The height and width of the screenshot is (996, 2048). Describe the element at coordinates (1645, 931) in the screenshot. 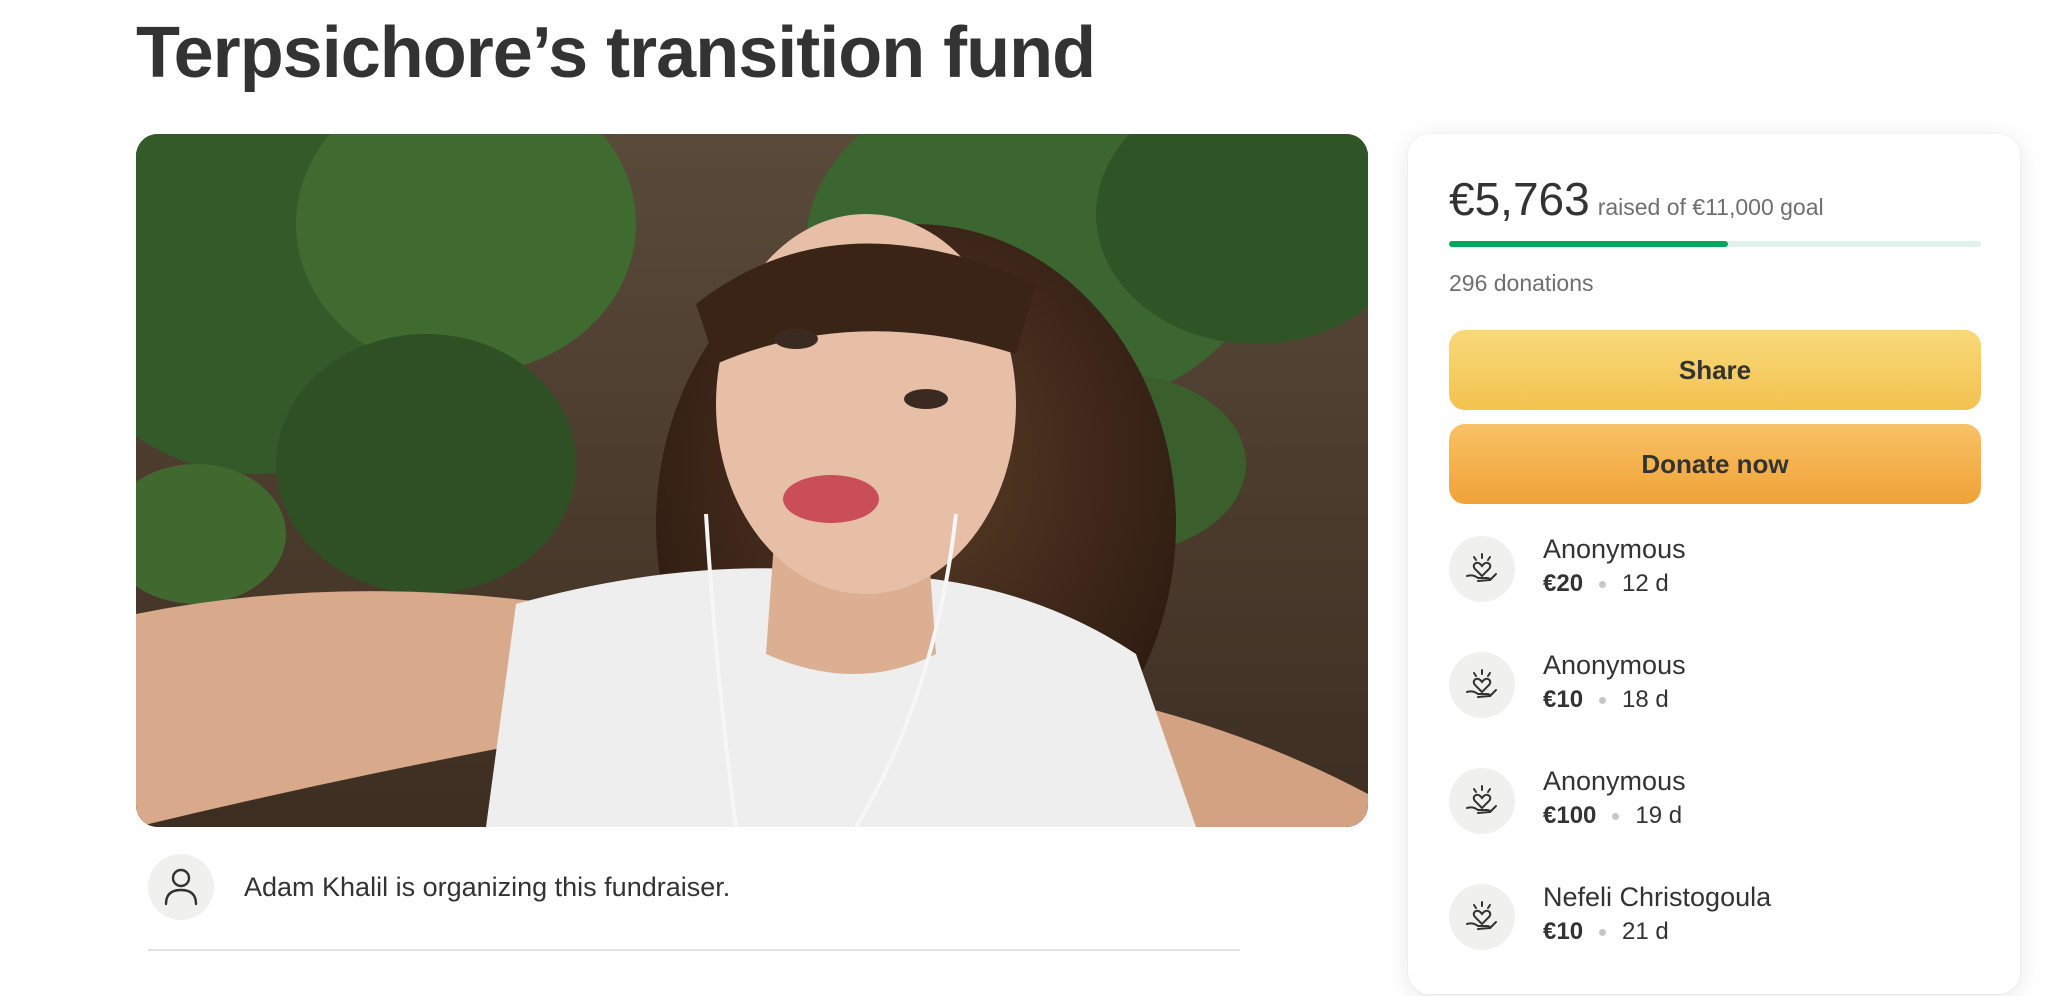

I see `donation-age: 21 d` at that location.